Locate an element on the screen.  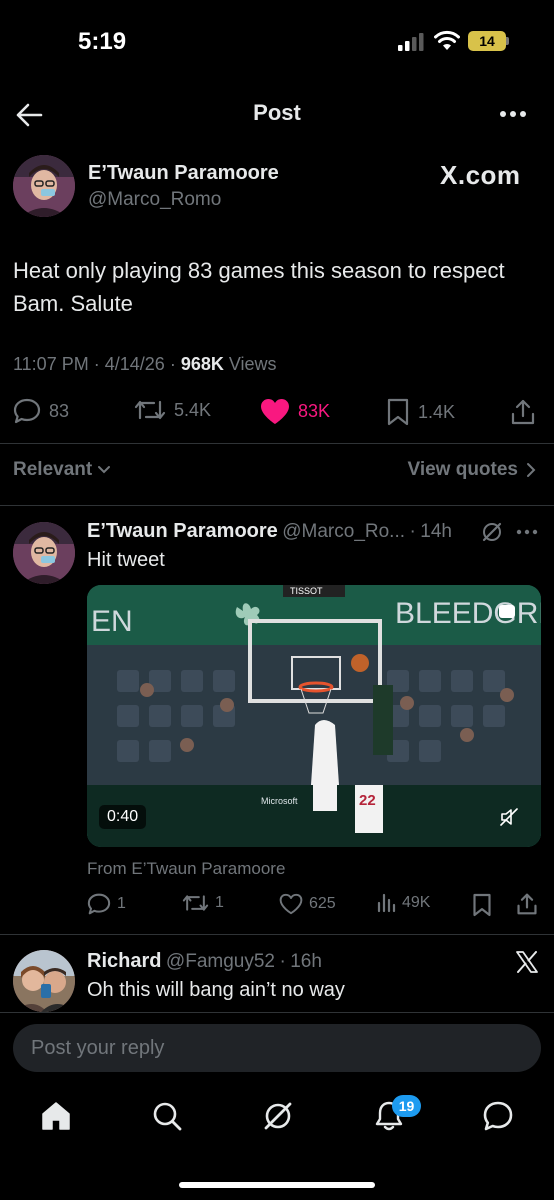
video-duration: 0:40 is located at coordinates (123, 817).